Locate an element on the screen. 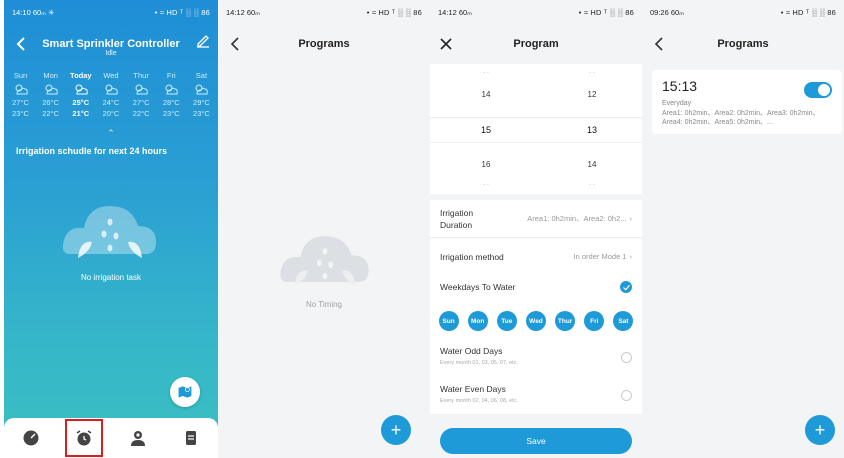 The height and width of the screenshot is (458, 844). forecast-day: Fri 28°C 23°C is located at coordinates (171, 94).